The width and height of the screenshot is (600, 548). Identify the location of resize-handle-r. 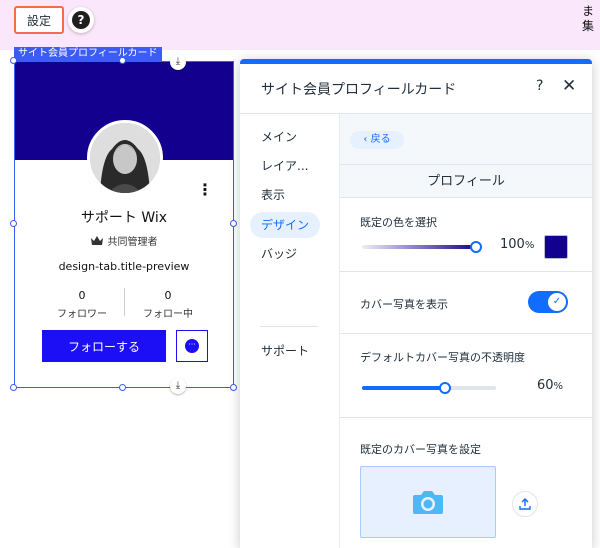
(233, 223).